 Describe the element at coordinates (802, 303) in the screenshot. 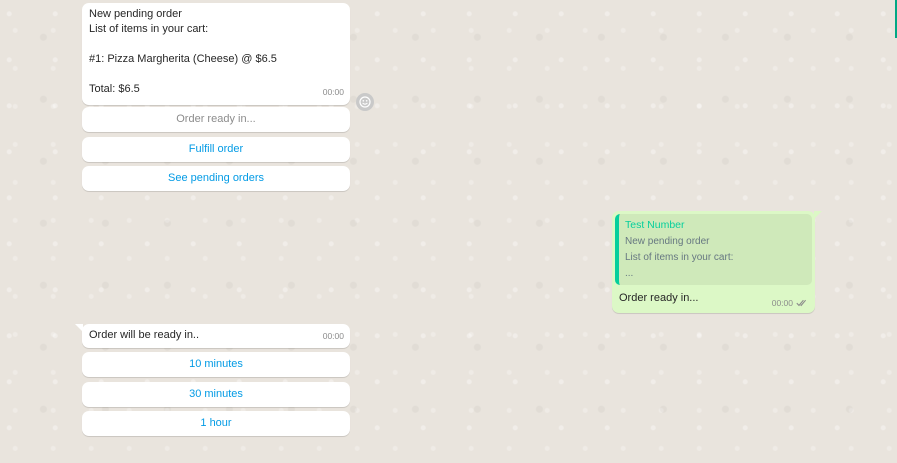

I see `double-check-icon` at that location.